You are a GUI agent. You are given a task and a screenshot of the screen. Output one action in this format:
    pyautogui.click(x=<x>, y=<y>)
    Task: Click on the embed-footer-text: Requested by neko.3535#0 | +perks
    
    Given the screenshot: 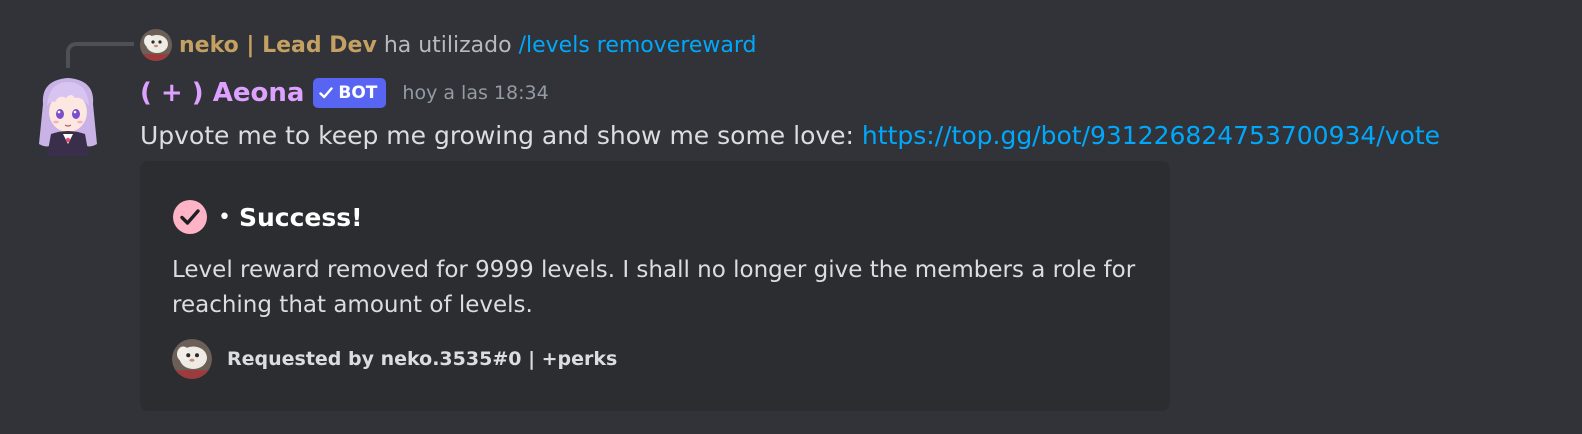 What is the action you would take?
    pyautogui.click(x=422, y=359)
    